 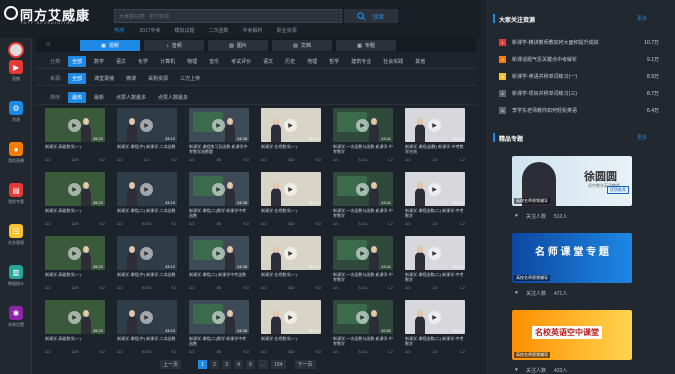 I want to click on home-icon: ⌂, so click(x=48, y=44).